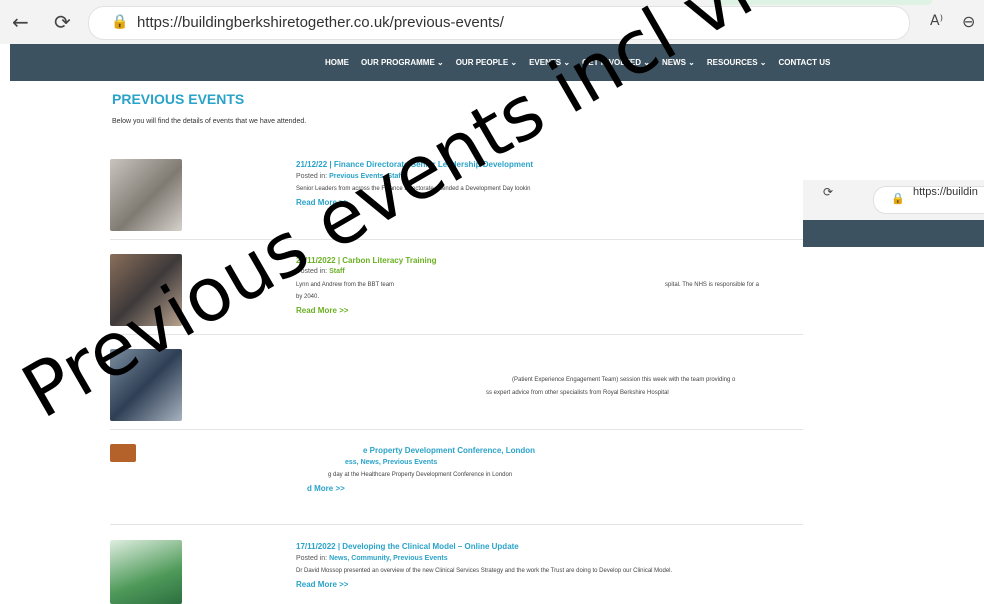  Describe the element at coordinates (20, 22) in the screenshot. I see `back-icon: ←` at that location.